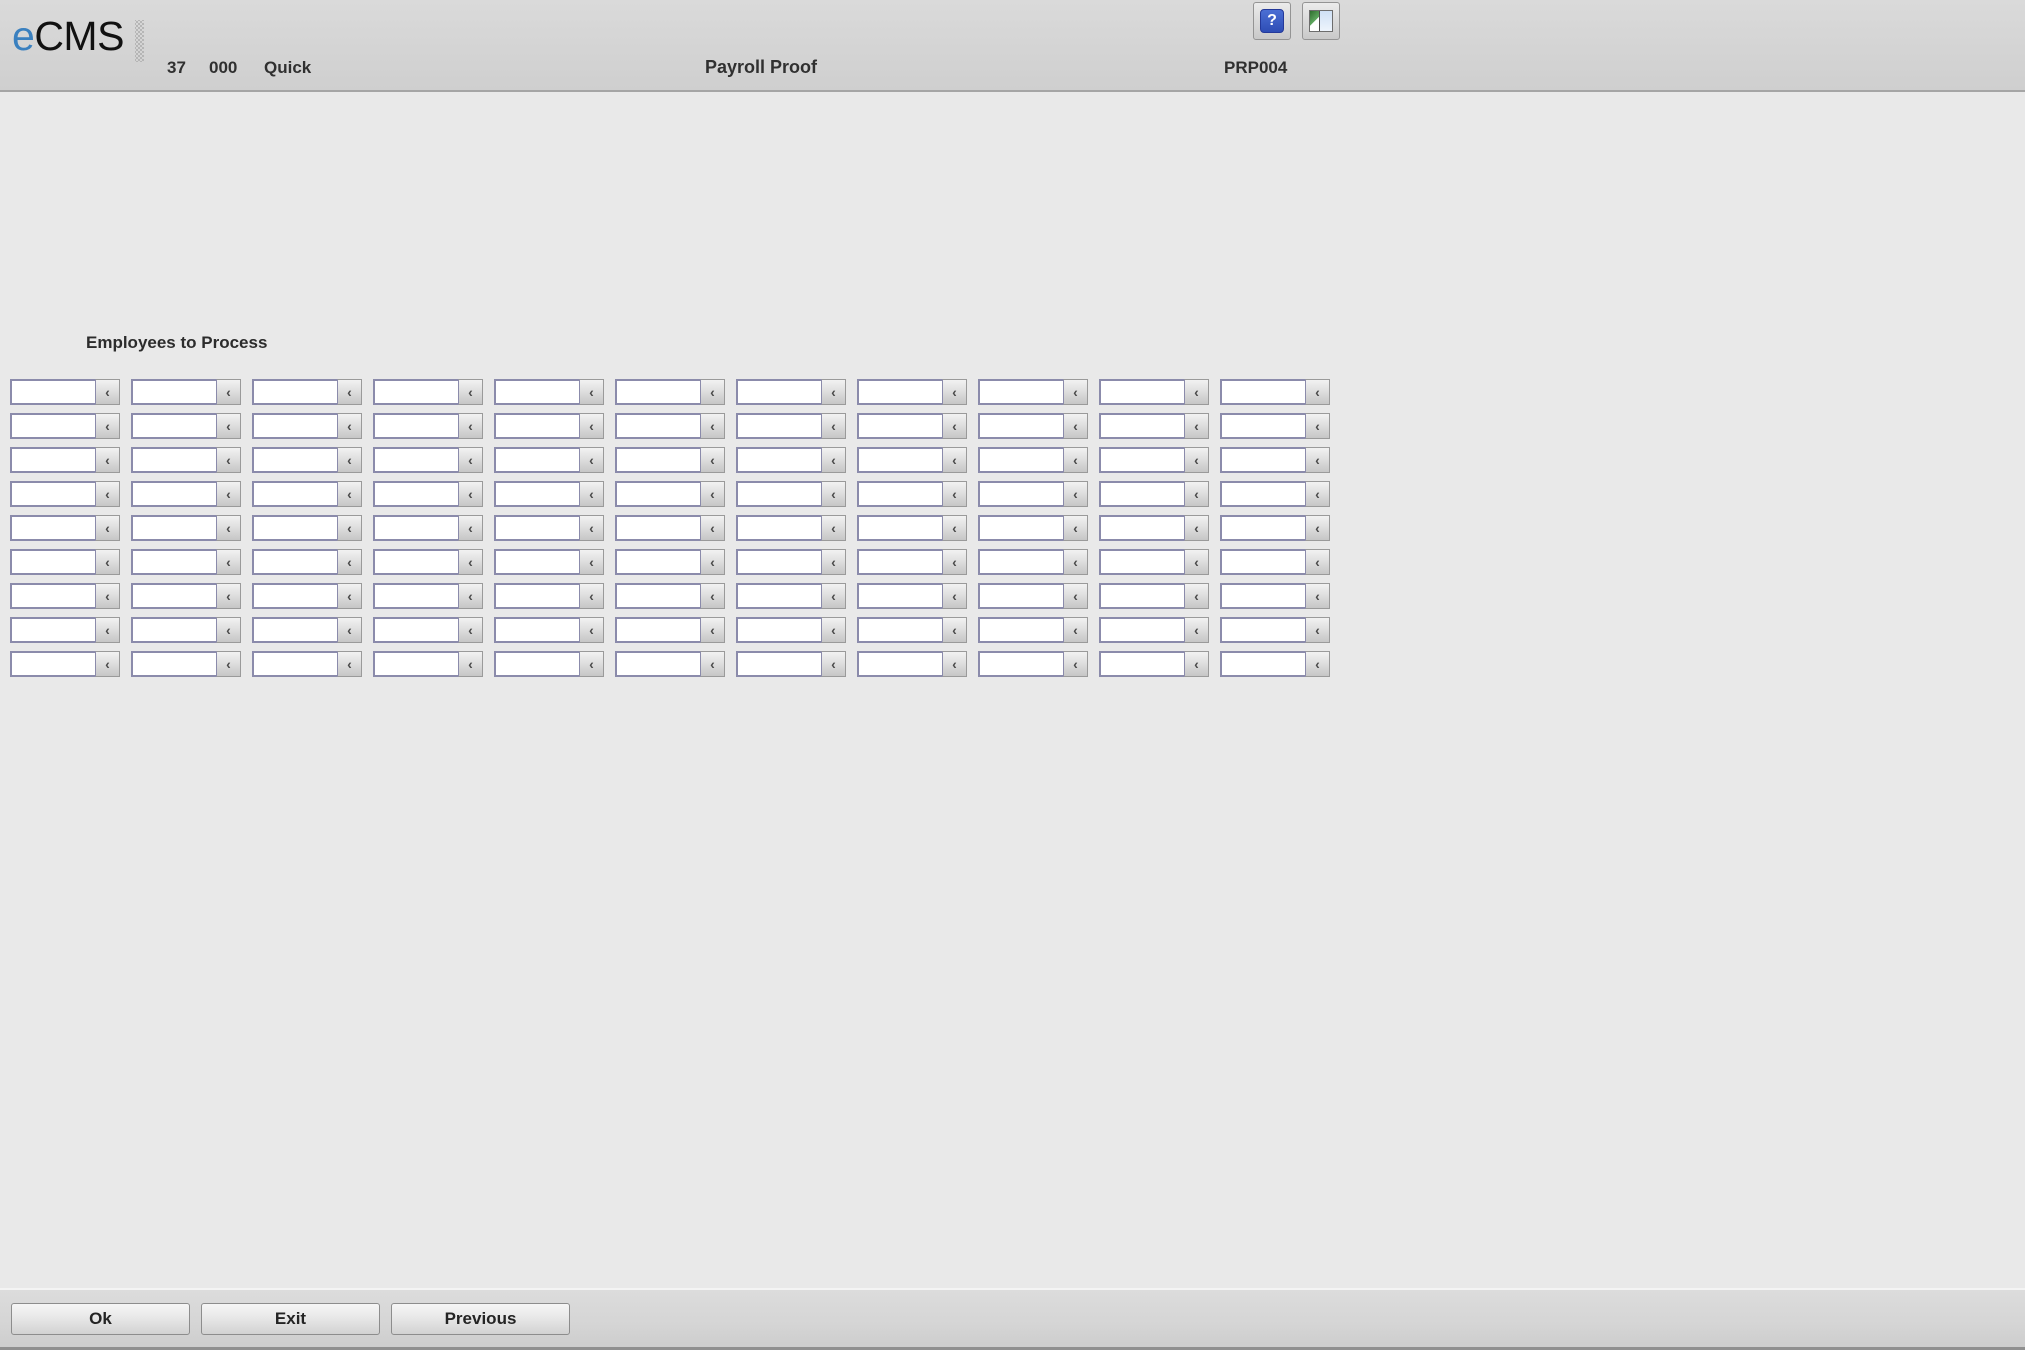  What do you see at coordinates (228, 528) in the screenshot?
I see `employee-lookup-button-r5-c2: ‹` at bounding box center [228, 528].